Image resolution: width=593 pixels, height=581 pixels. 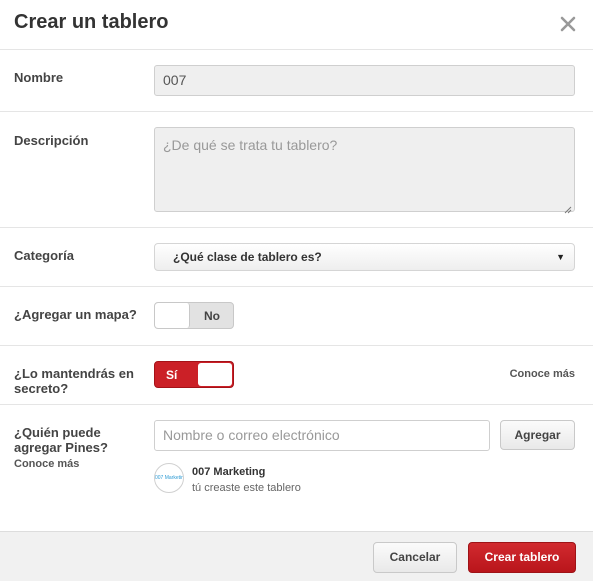 I want to click on description-label: Descripción, so click(x=51, y=140).